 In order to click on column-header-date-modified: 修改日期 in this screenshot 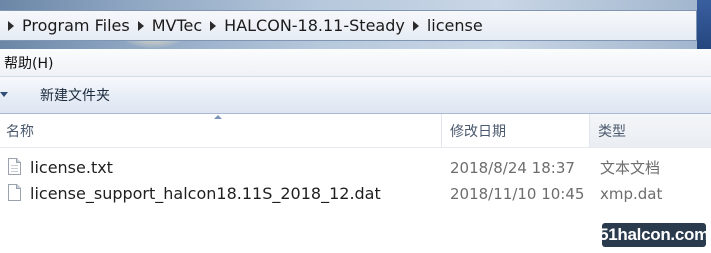, I will do `click(516, 131)`.